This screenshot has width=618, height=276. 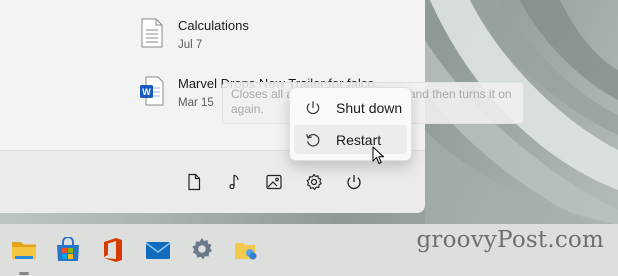 What do you see at coordinates (234, 182) in the screenshot?
I see `music-icon` at bounding box center [234, 182].